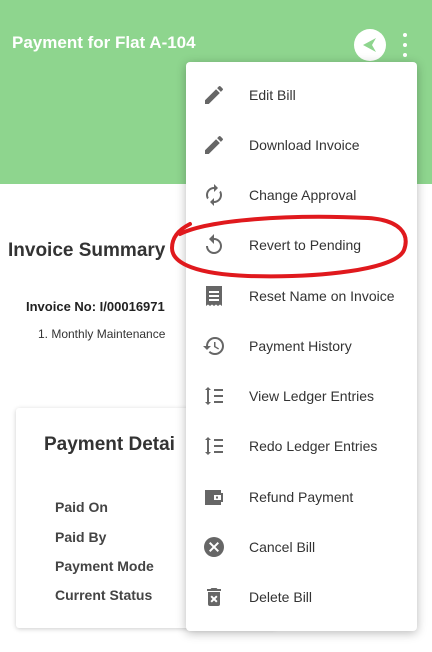  I want to click on menu-item-refund-payment: Refund Payment, so click(301, 497).